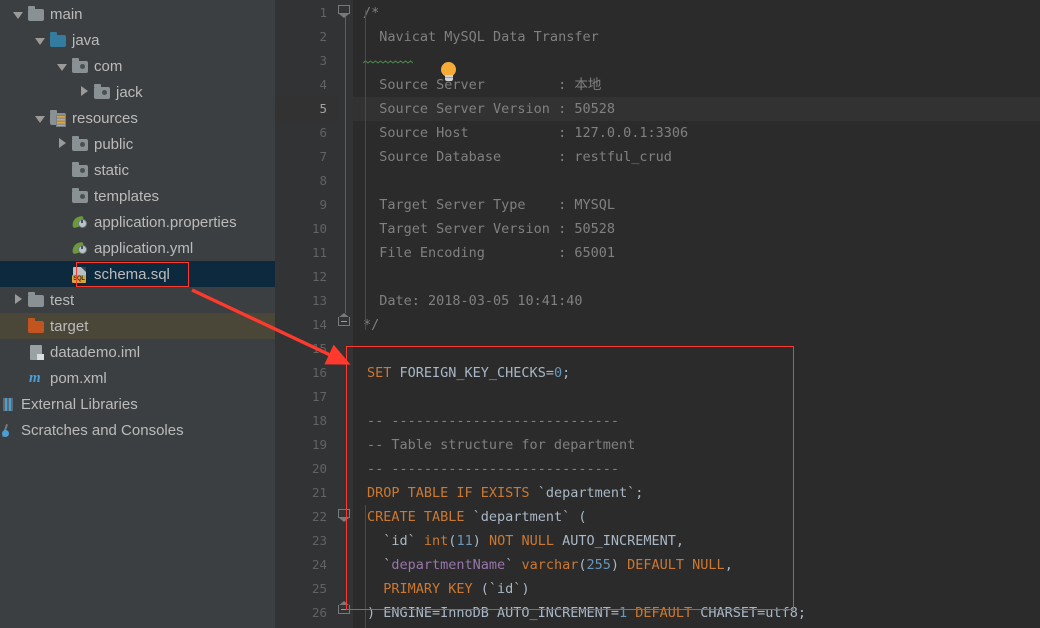 The image size is (1040, 628). I want to click on sidebar-item-scratches-and-consoles: Scratches and Consoles, so click(137, 430).